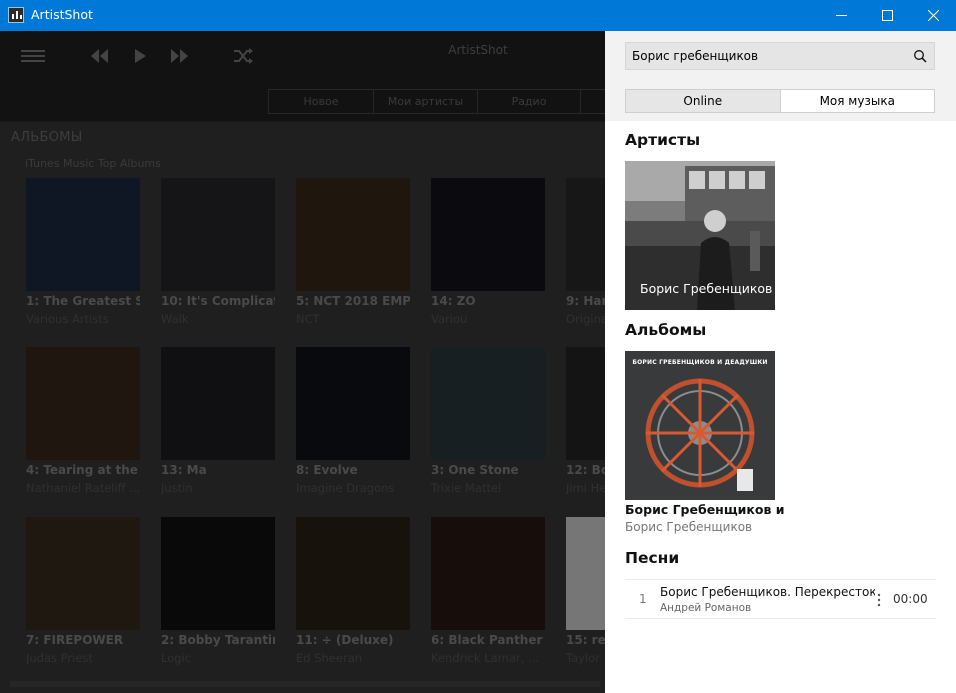 The height and width of the screenshot is (693, 956). Describe the element at coordinates (466, 488) in the screenshot. I see `album-tile-artist: Trixie Mattel` at that location.